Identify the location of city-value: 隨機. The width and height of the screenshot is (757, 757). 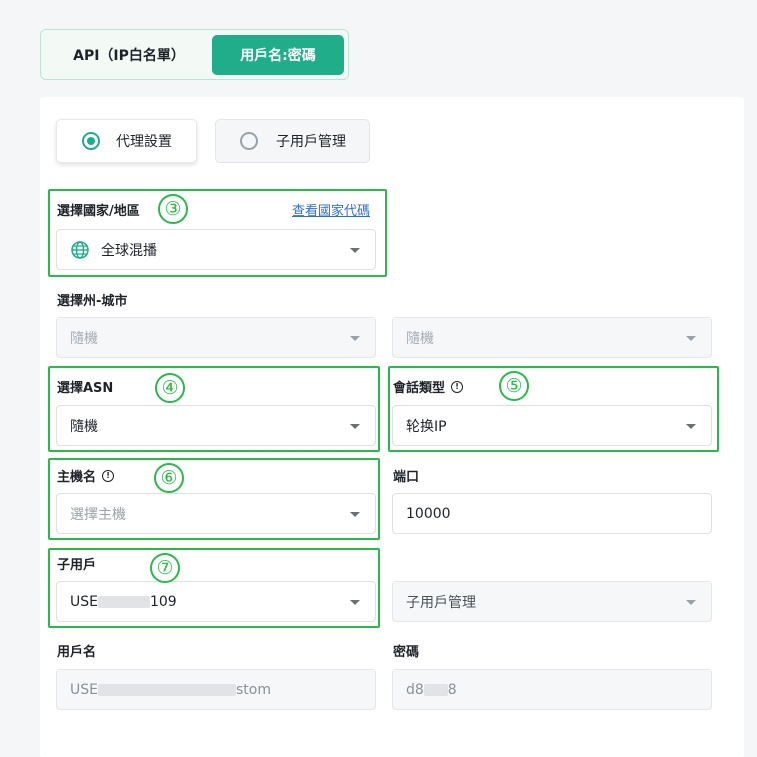
(420, 338).